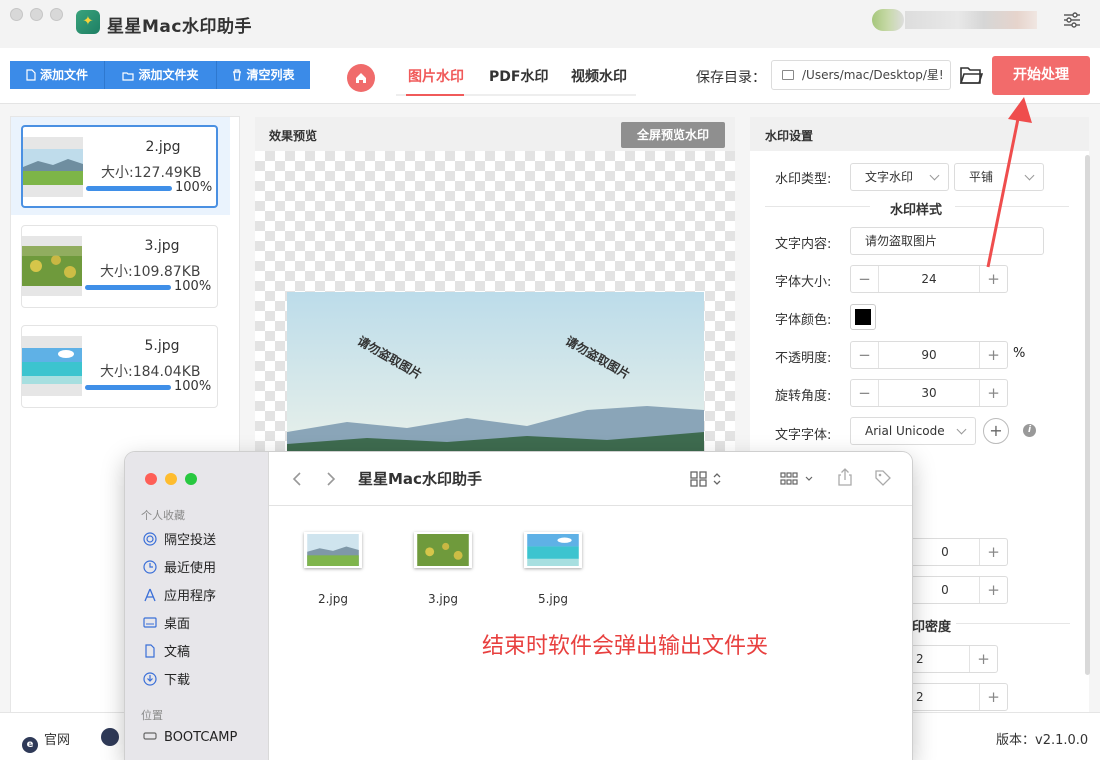 This screenshot has height=760, width=1100. I want to click on hidden-stepper-1: 0 +, so click(959, 552).